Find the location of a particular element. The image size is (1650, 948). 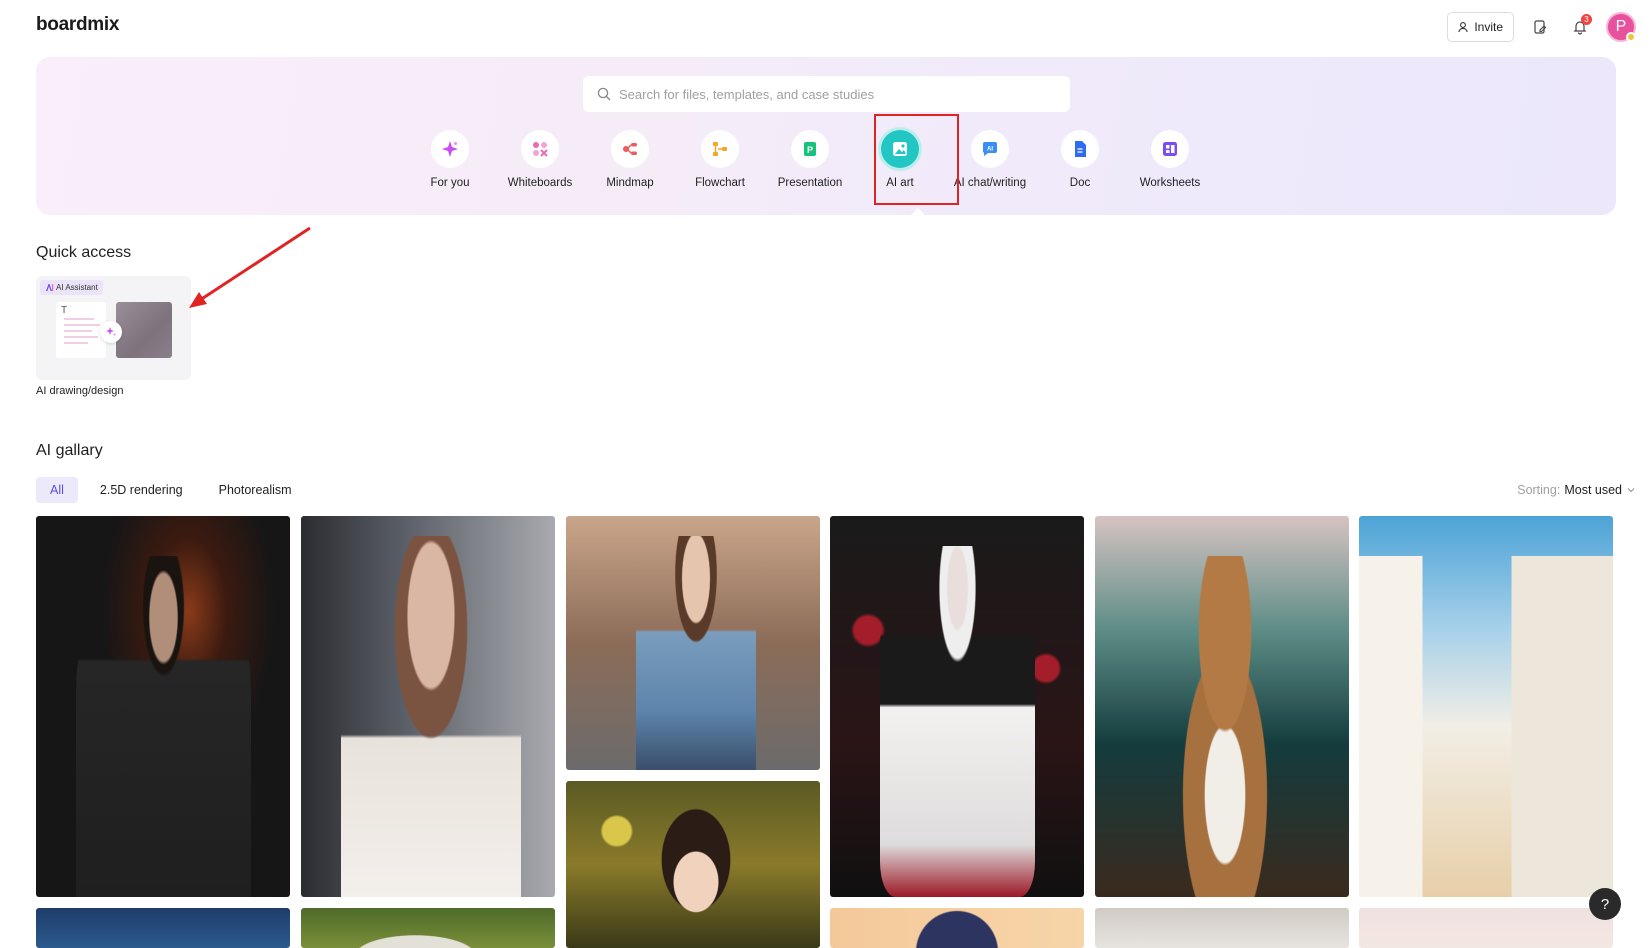

active-tab-pointer is located at coordinates (918, 211).